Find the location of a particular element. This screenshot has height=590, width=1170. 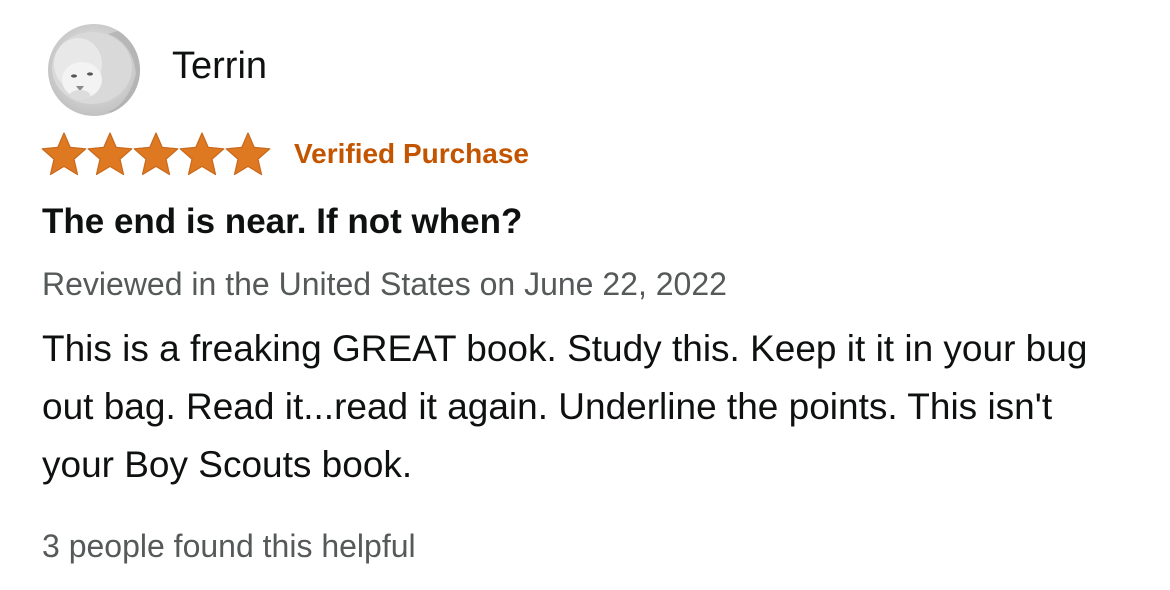

reviewer-name: Terrin is located at coordinates (219, 66).